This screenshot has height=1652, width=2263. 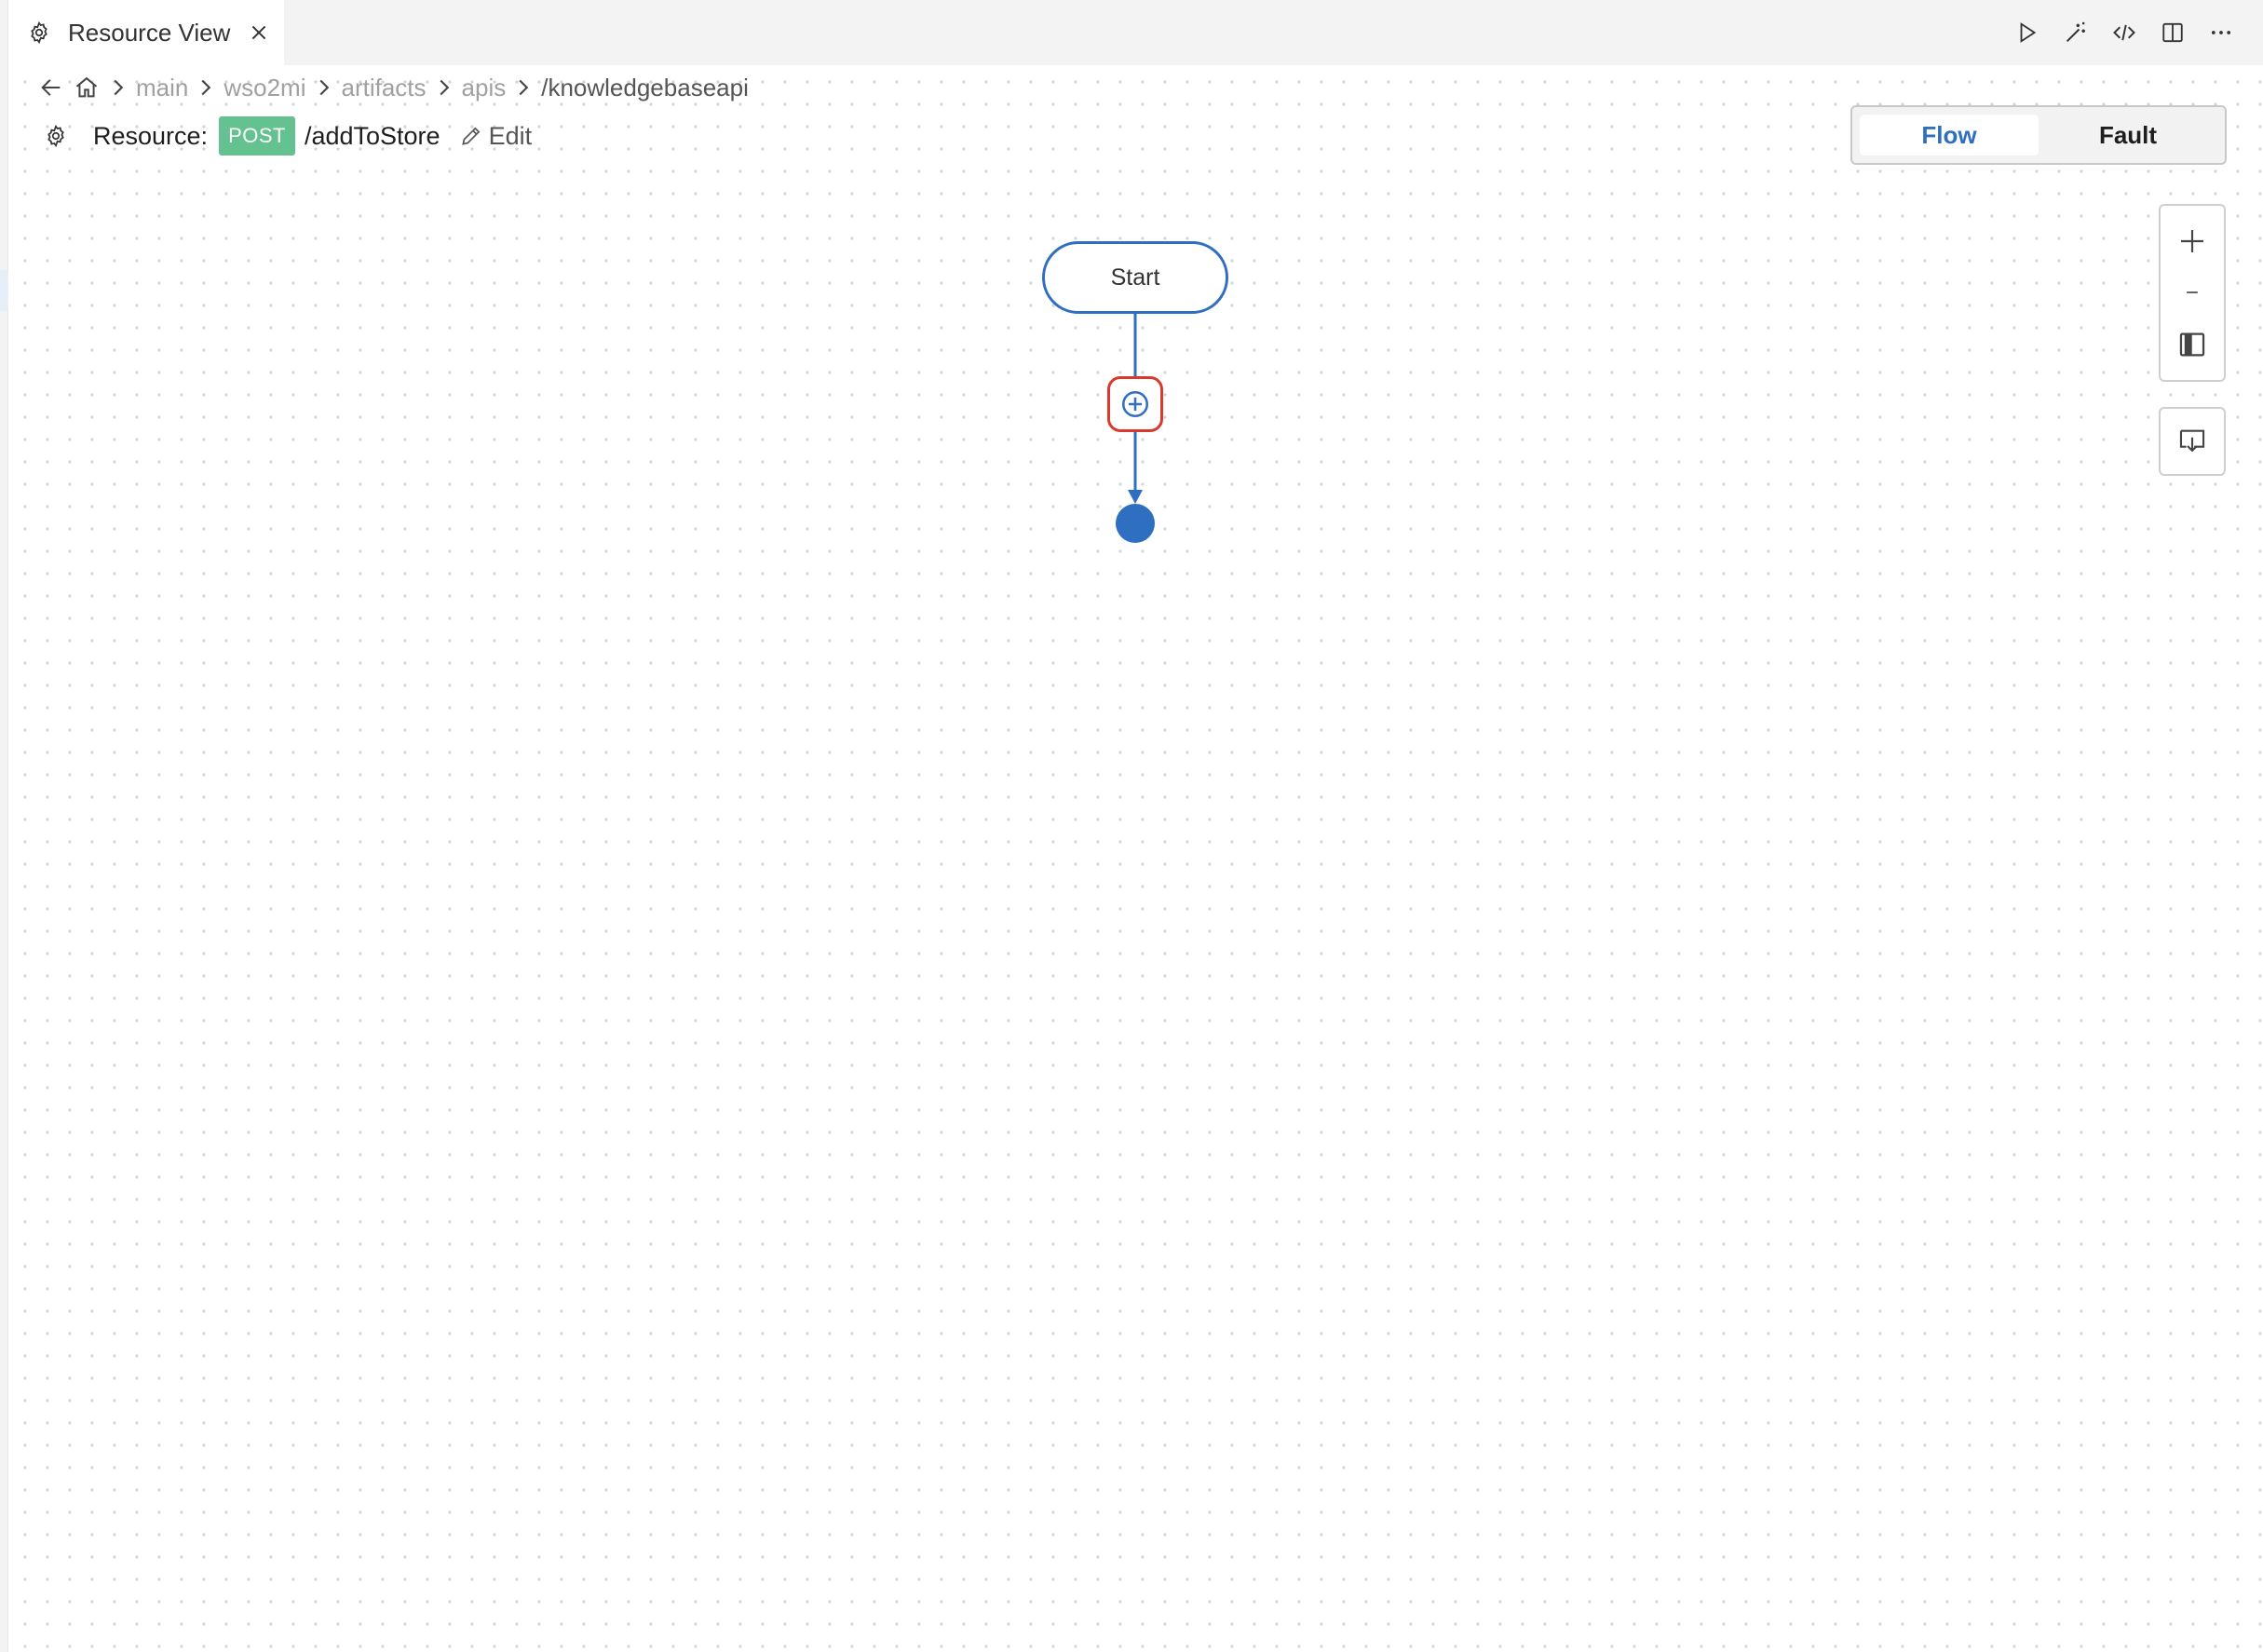 I want to click on add-circle-icon, so click(x=1135, y=404).